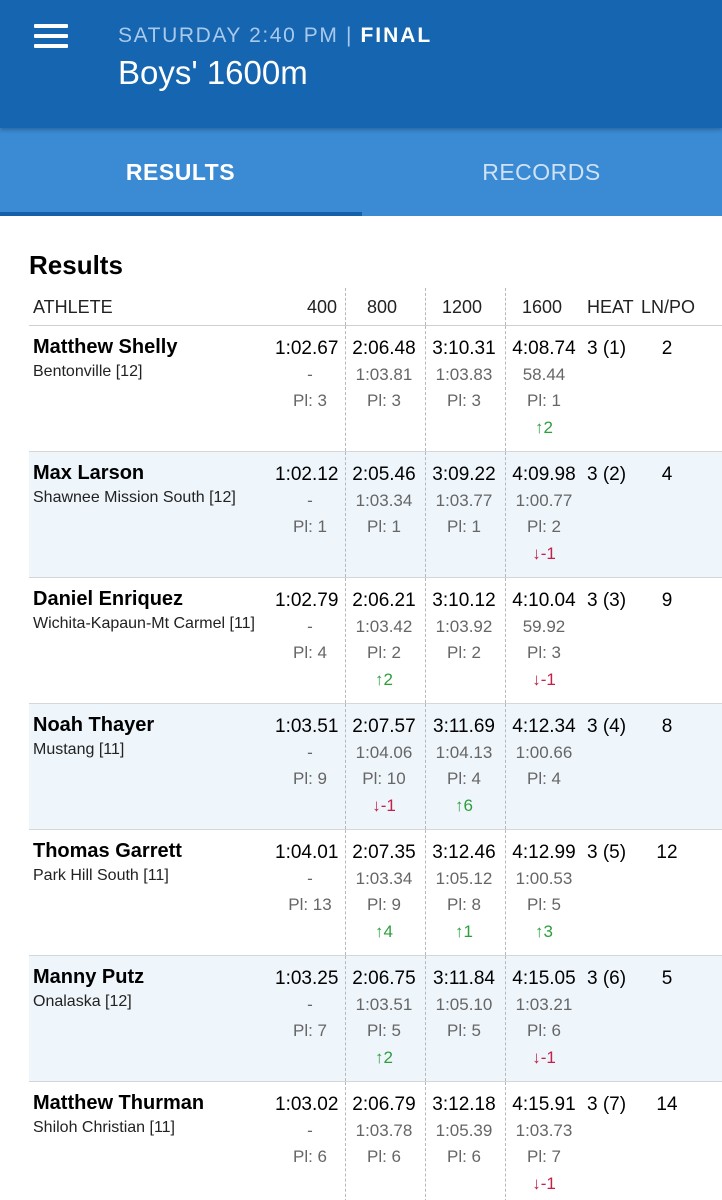  What do you see at coordinates (76, 265) in the screenshot?
I see `section-title: Results` at bounding box center [76, 265].